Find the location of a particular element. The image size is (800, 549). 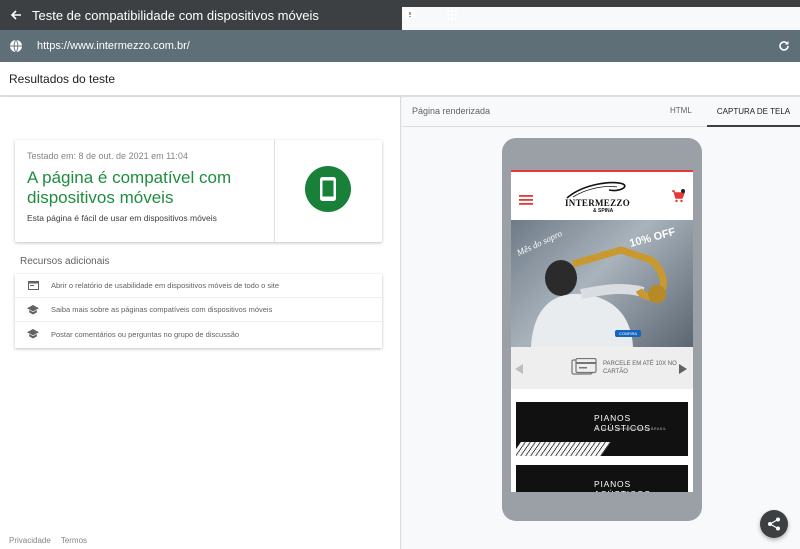

card-divider is located at coordinates (274, 191).